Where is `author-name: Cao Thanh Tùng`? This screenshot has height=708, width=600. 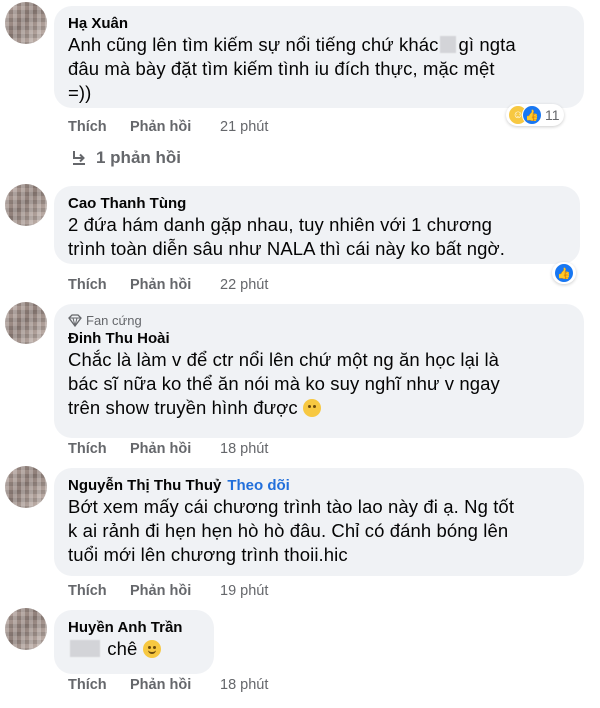
author-name: Cao Thanh Tùng is located at coordinates (317, 203).